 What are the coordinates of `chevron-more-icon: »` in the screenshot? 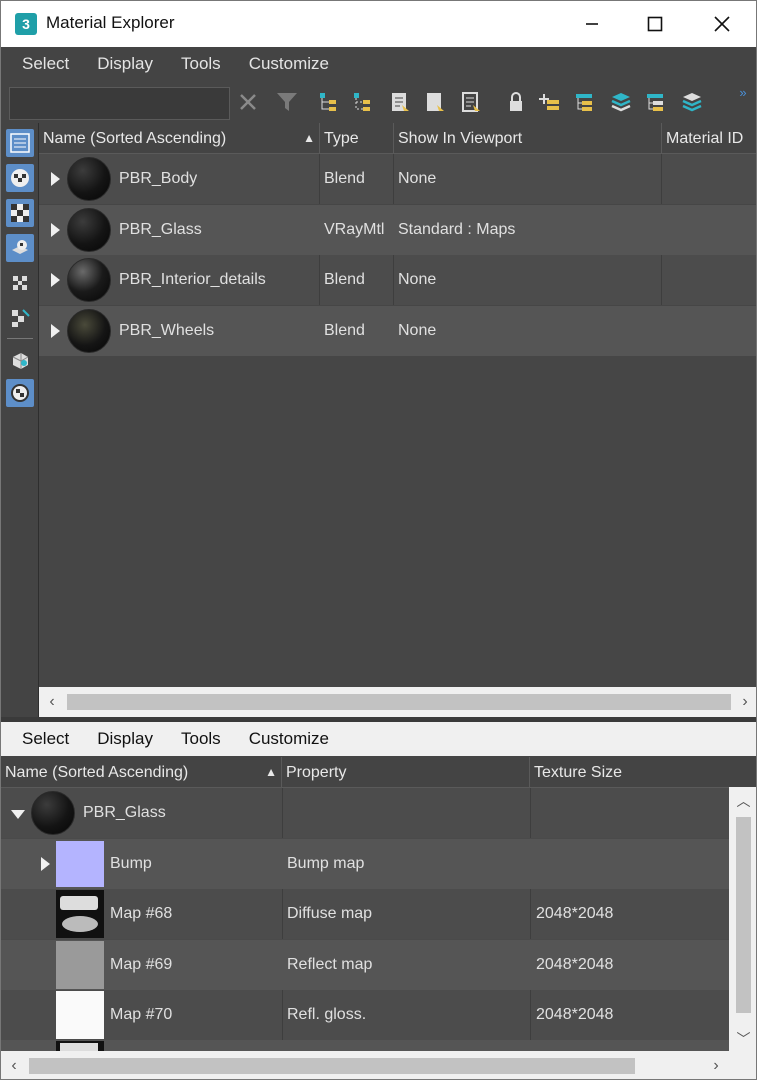 It's located at (743, 92).